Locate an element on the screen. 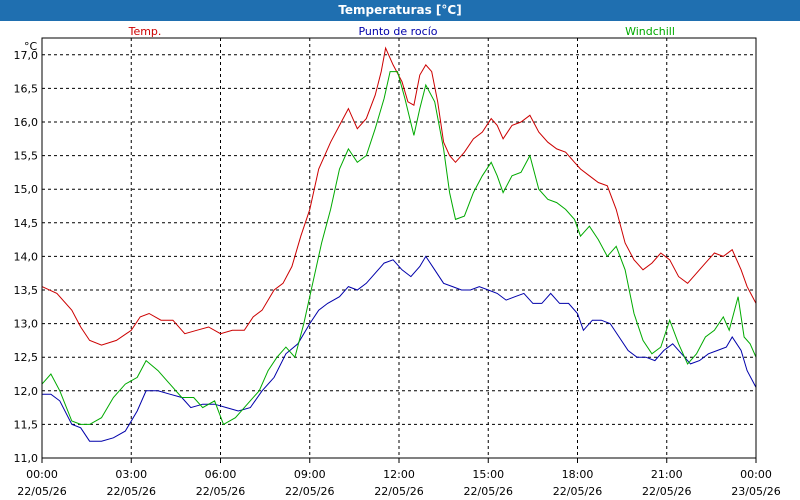 The width and height of the screenshot is (800, 500). x-tick-time: 06:00 is located at coordinates (221, 474).